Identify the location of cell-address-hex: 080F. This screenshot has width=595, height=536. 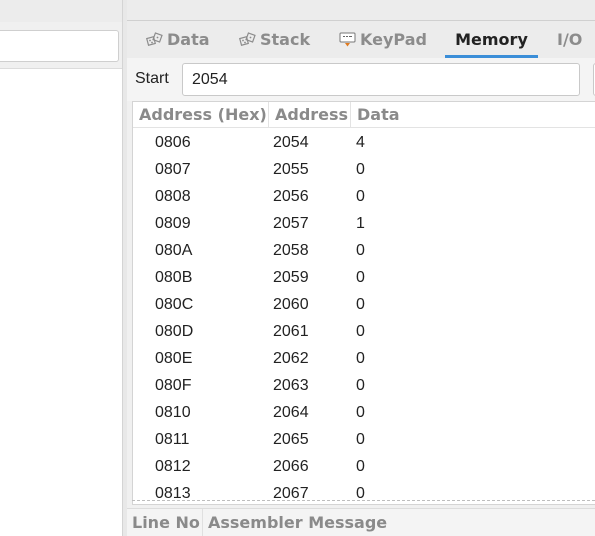
(173, 385).